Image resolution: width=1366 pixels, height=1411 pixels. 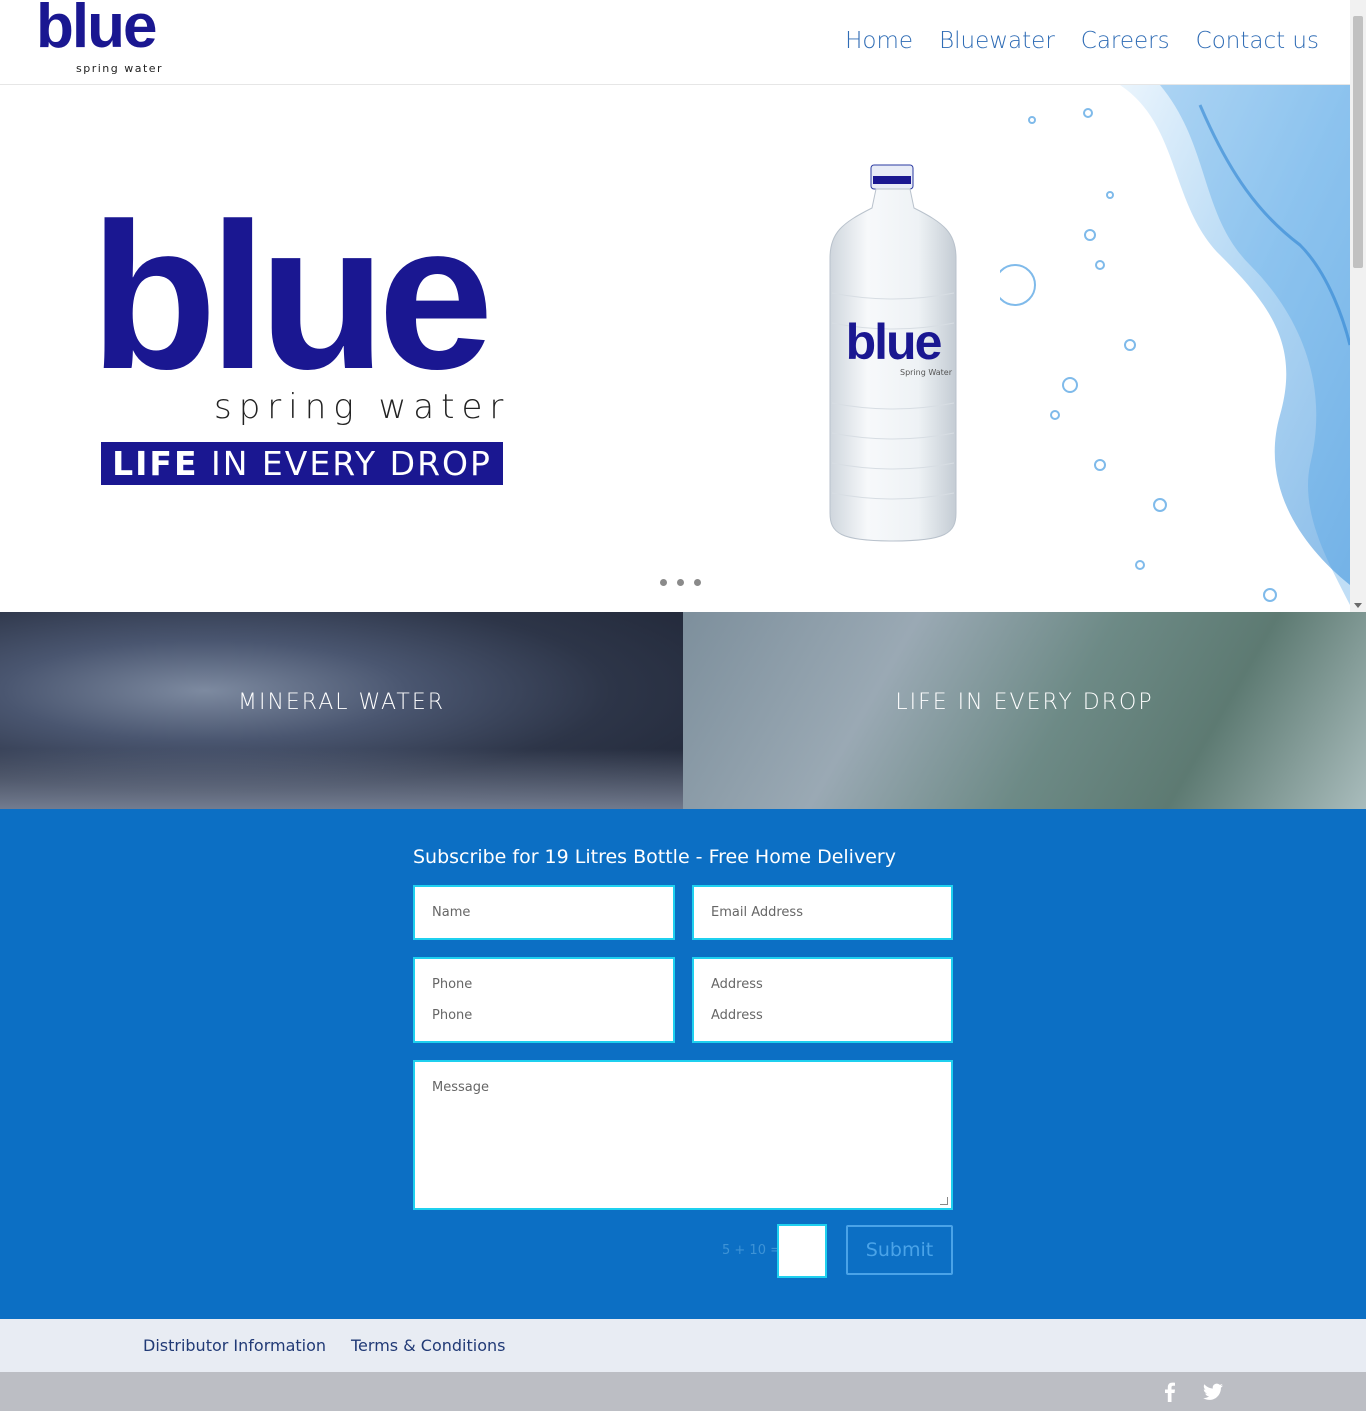 I want to click on phone-placeholder: Phone, so click(x=452, y=1015).